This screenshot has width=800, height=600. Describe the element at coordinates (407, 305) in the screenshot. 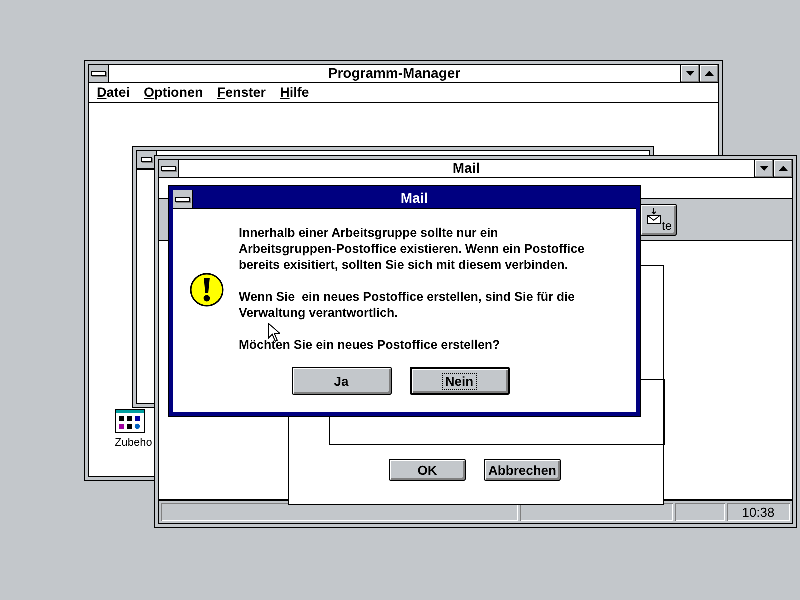

I see `message-text: Wenn Sie ein neues Postoffice erstellen, sind Sie für die Verwaltung verantwortlich.` at that location.